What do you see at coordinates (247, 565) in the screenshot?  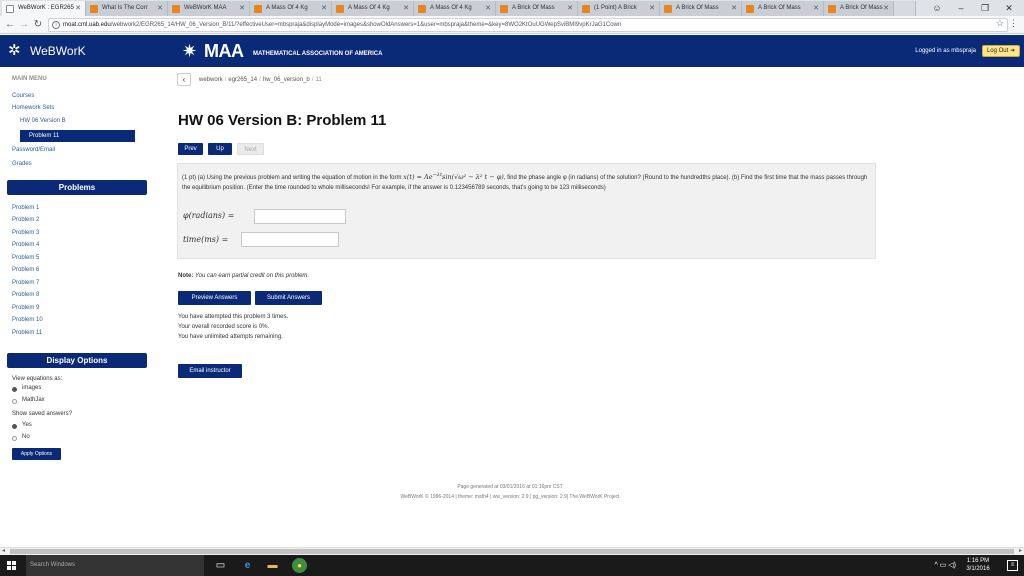 I see `edge-icon: e` at bounding box center [247, 565].